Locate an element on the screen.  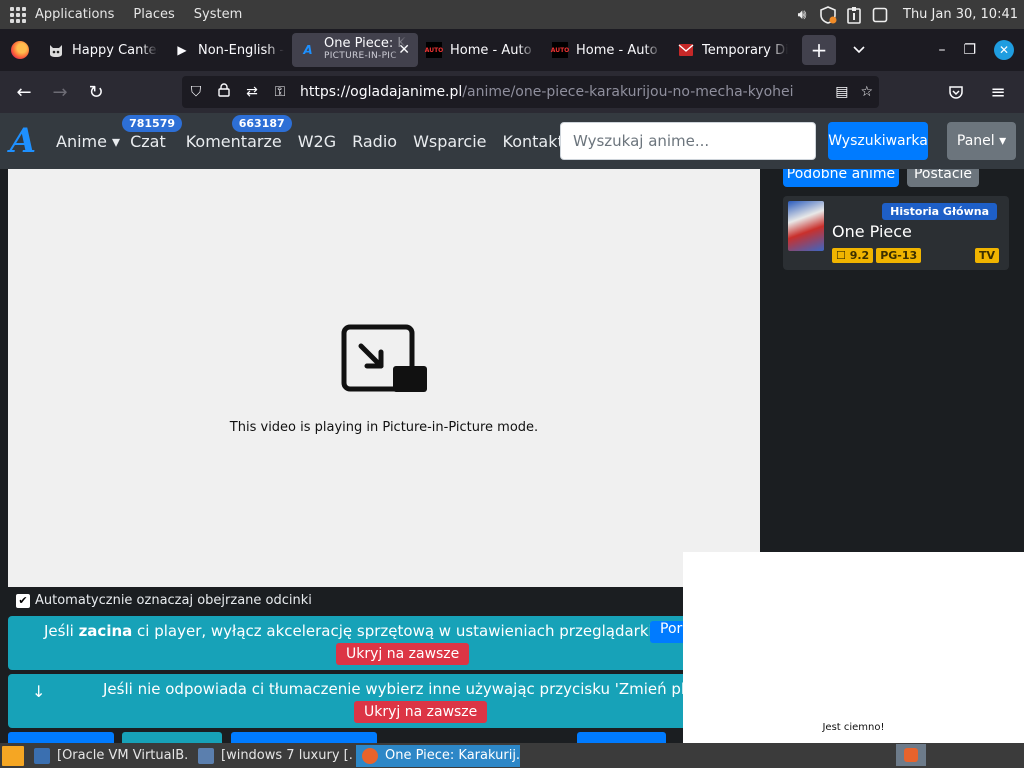
close-tab-icon: ✕ is located at coordinates (404, 50).